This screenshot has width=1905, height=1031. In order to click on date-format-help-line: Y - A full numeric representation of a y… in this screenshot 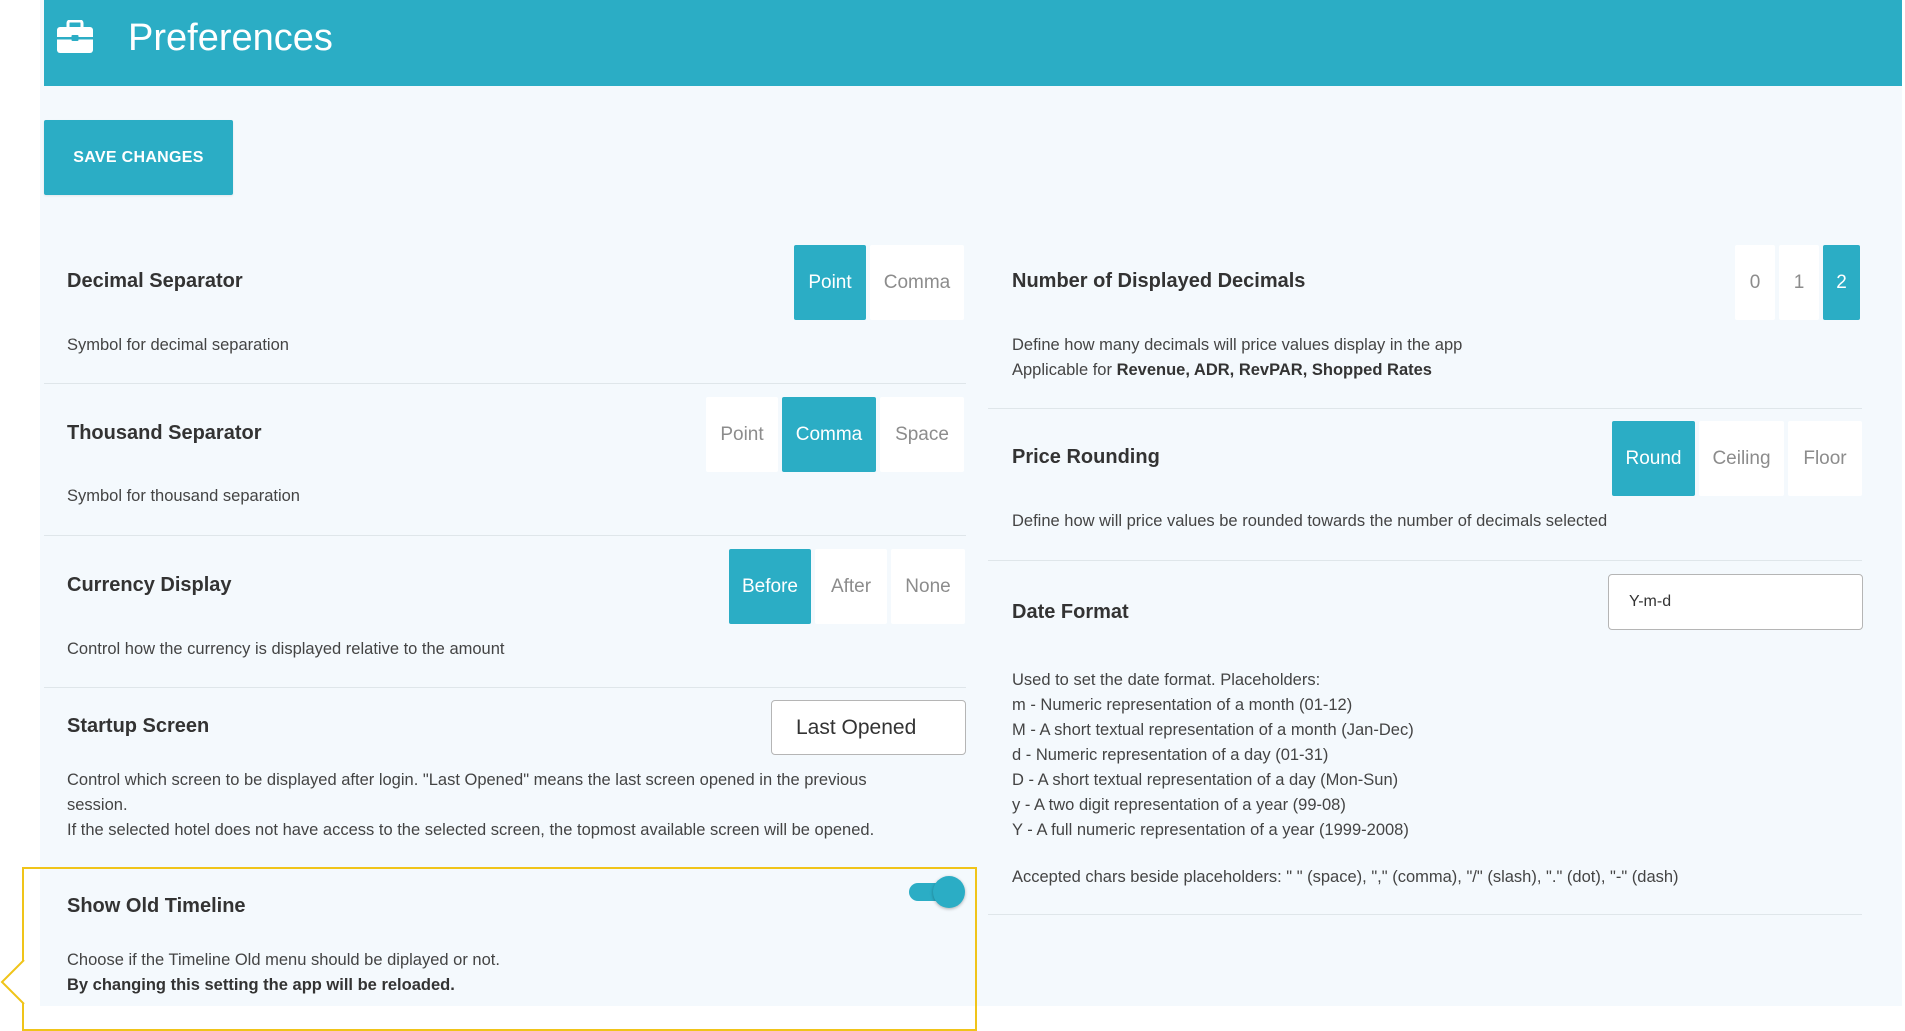, I will do `click(1210, 830)`.